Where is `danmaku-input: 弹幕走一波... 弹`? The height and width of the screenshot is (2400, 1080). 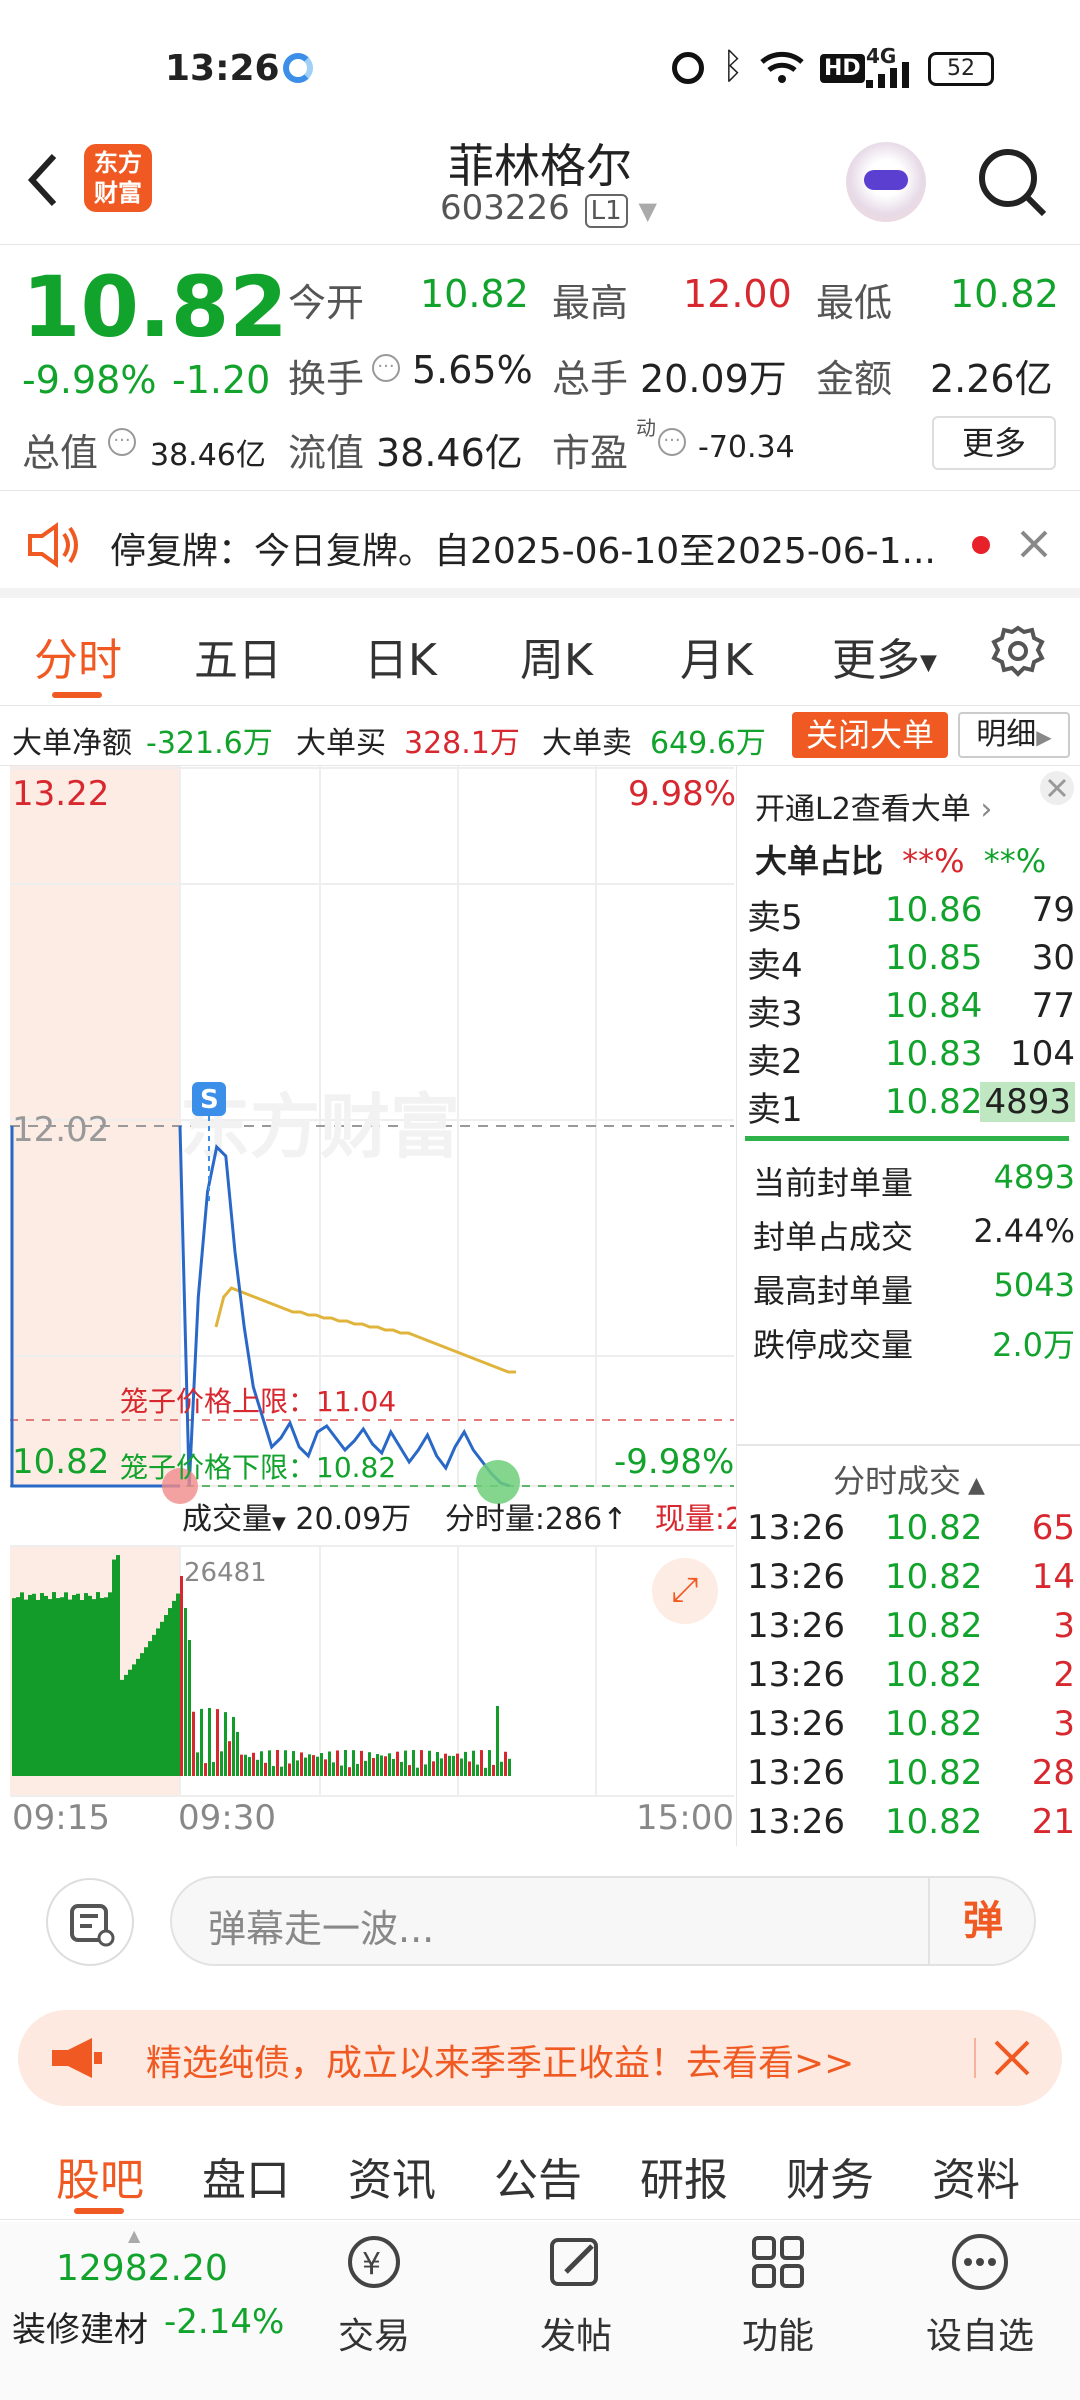
danmaku-input: 弹幕走一波... 弹 is located at coordinates (603, 1921).